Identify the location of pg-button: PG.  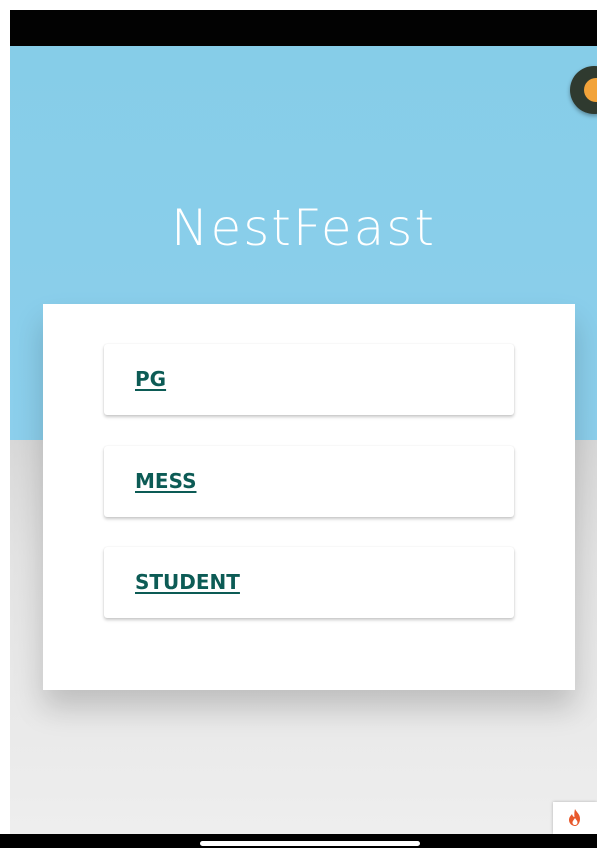
(309, 379).